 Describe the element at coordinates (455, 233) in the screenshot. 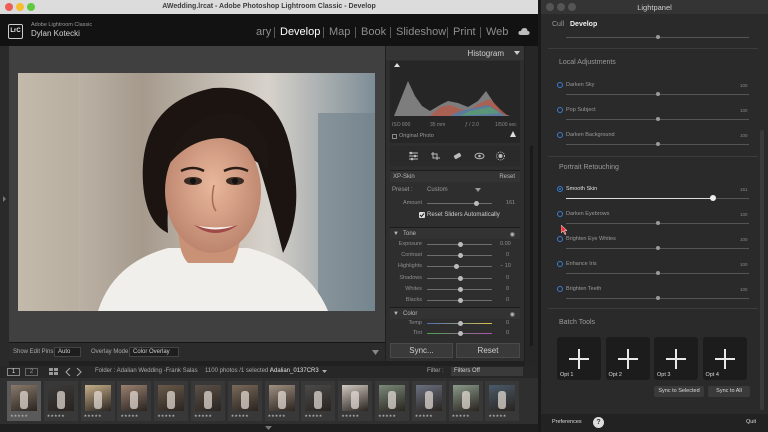

I see `tone-header: ▼ Tone ◉` at that location.